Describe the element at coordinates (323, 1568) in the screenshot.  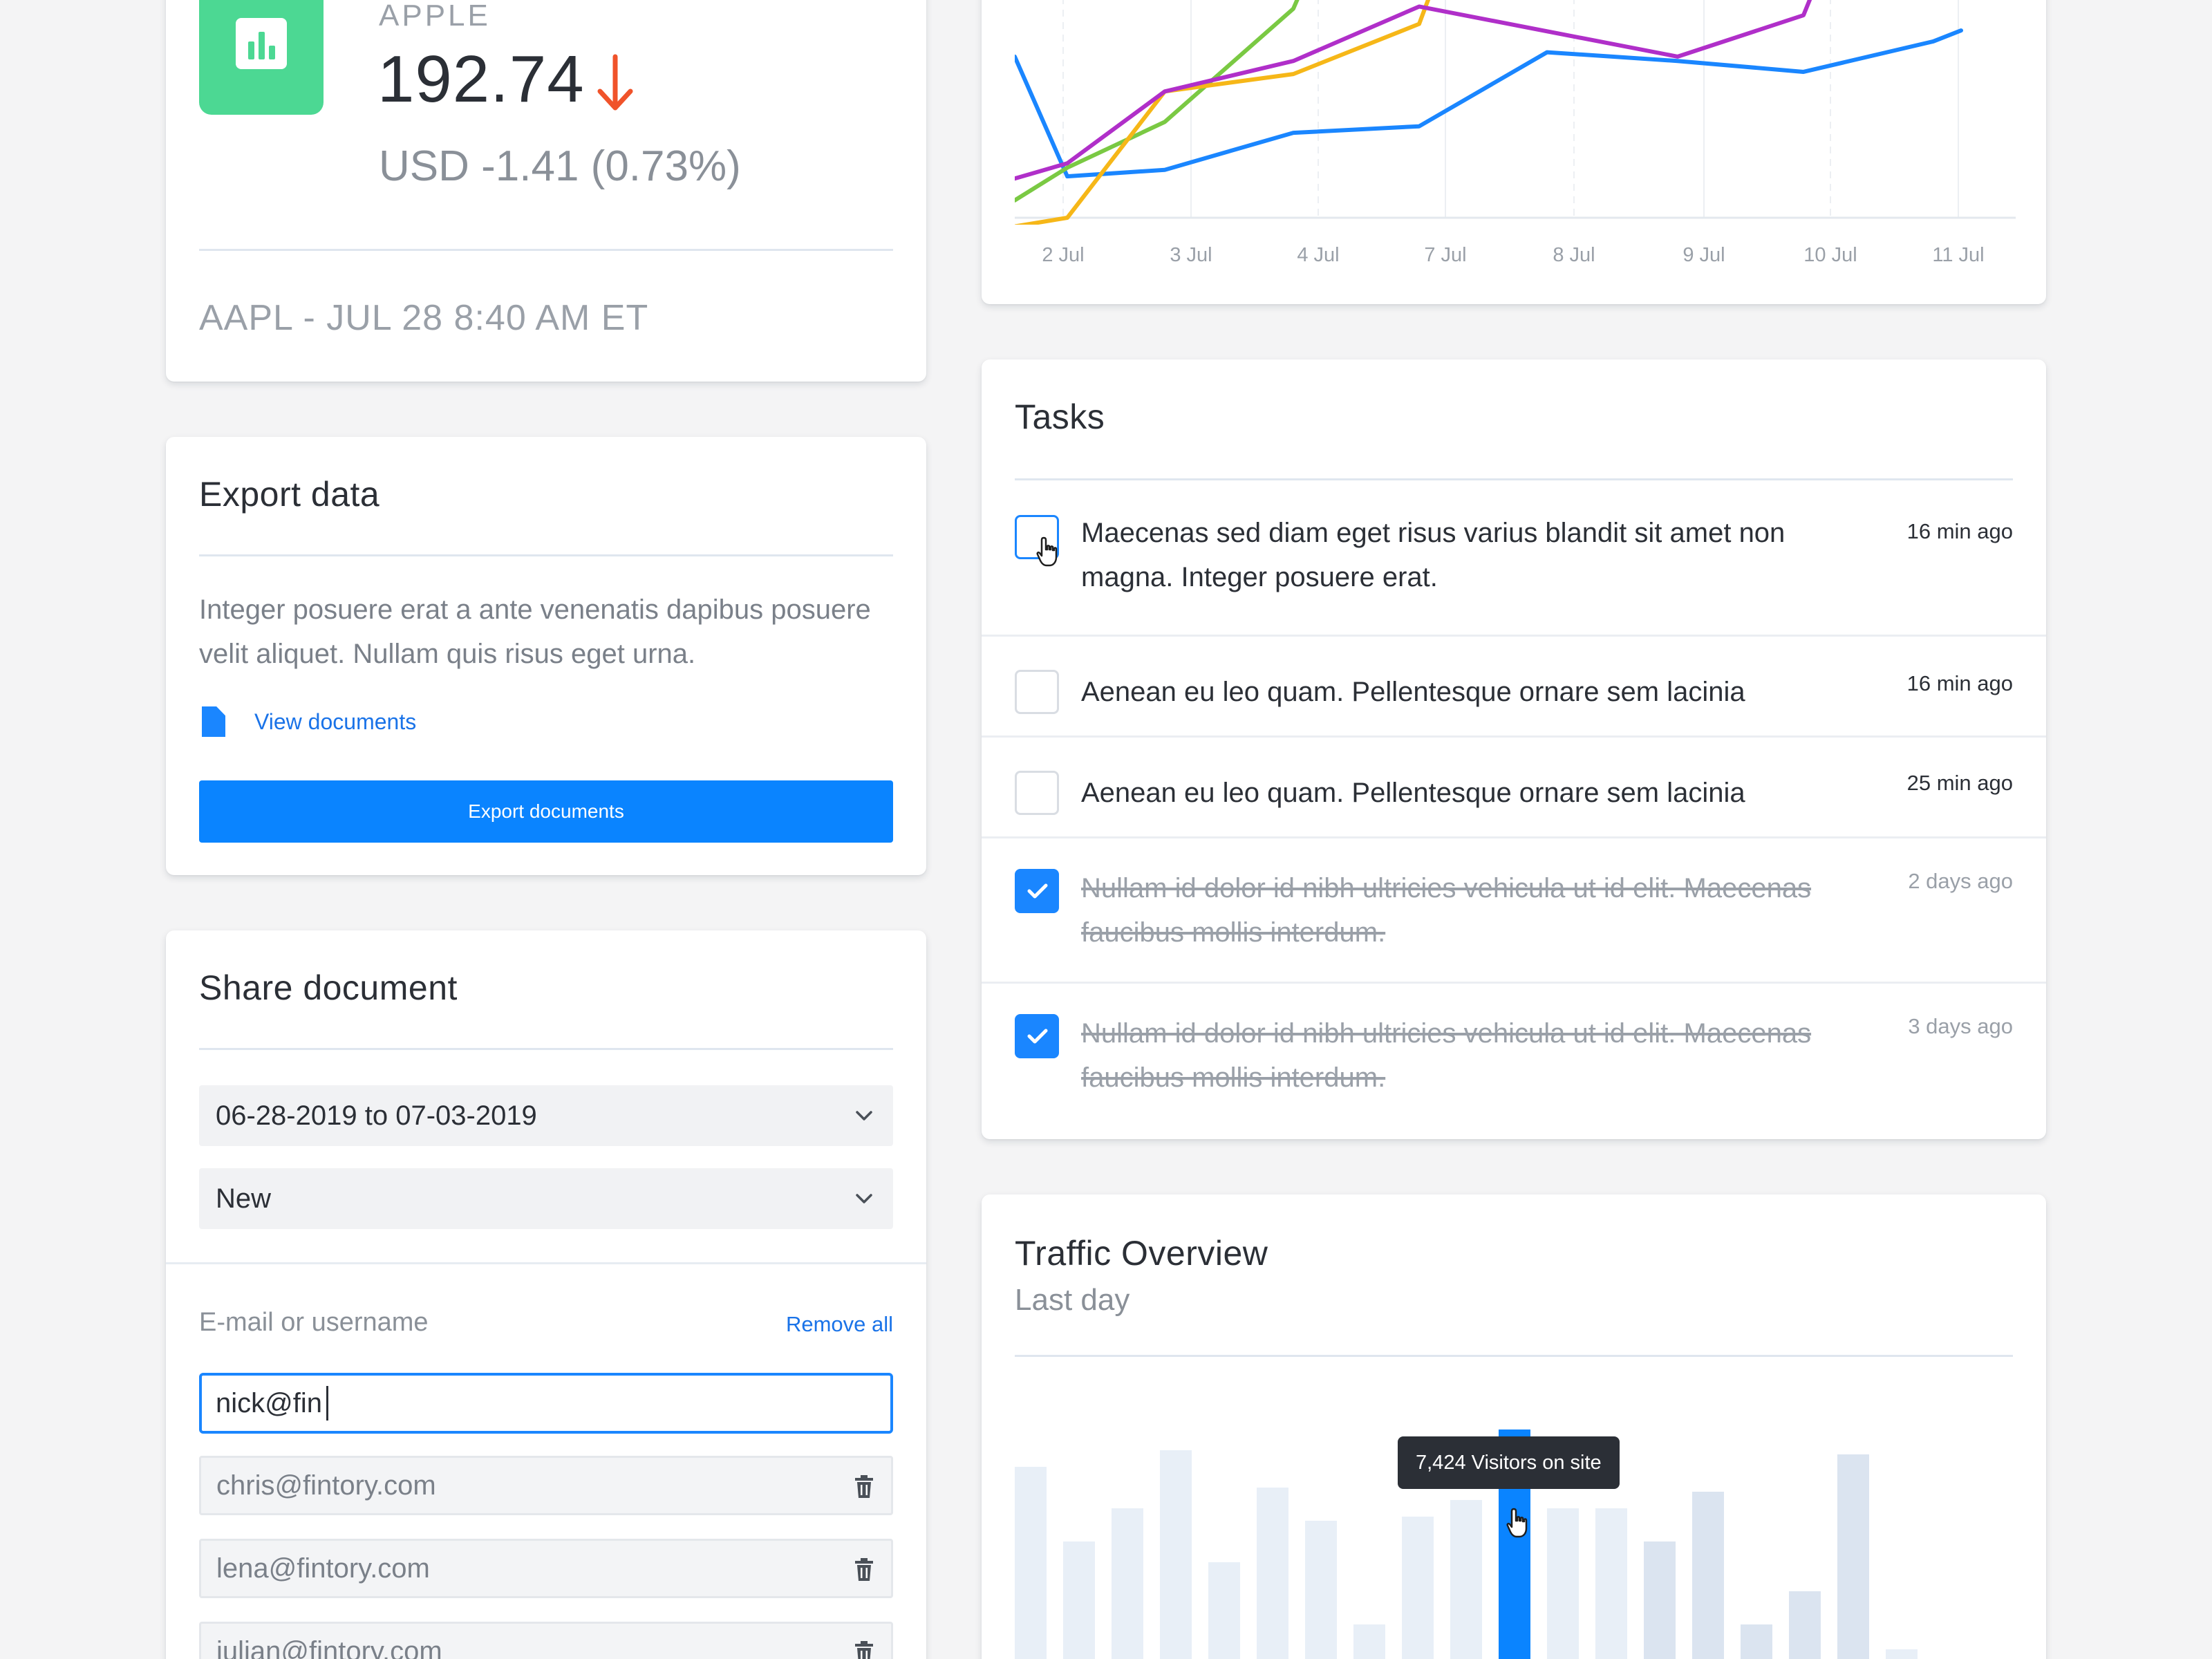
I see `email-chip-label: lena@fintory.com` at that location.